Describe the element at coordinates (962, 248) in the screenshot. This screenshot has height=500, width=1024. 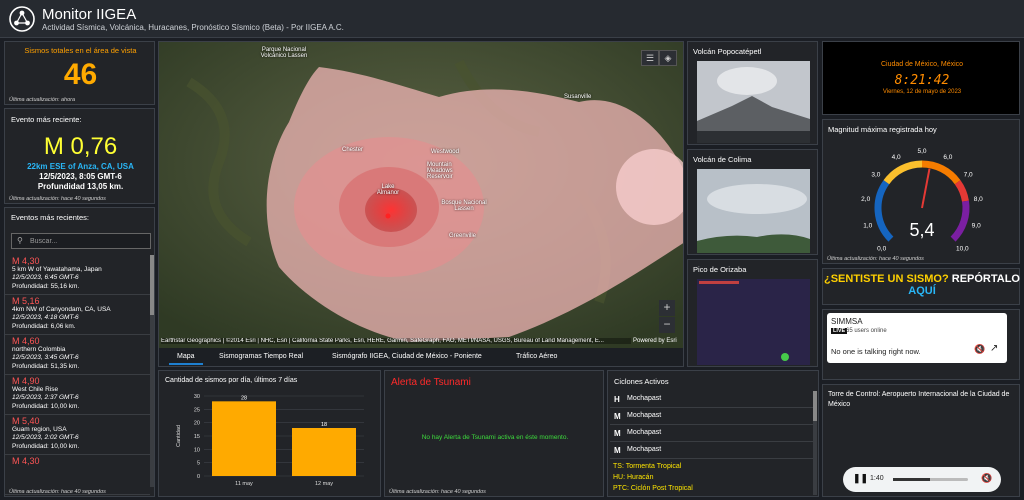
I see `gauge-tick-label: 10,0` at that location.